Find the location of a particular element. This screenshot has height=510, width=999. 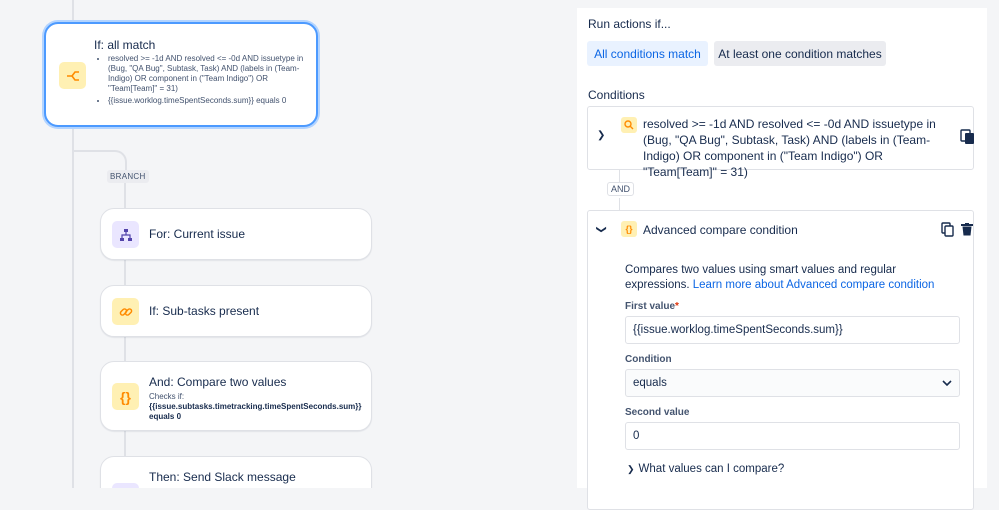

condition-select: equals is located at coordinates (792, 383).